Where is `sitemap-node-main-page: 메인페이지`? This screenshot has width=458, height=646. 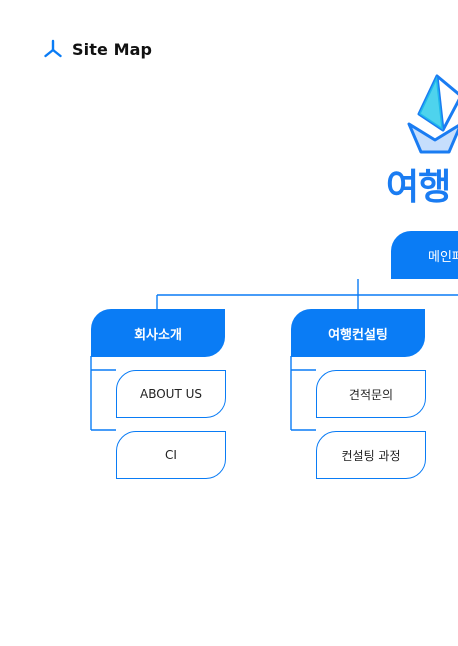
sitemap-node-main-page: 메인페이지 is located at coordinates (424, 255).